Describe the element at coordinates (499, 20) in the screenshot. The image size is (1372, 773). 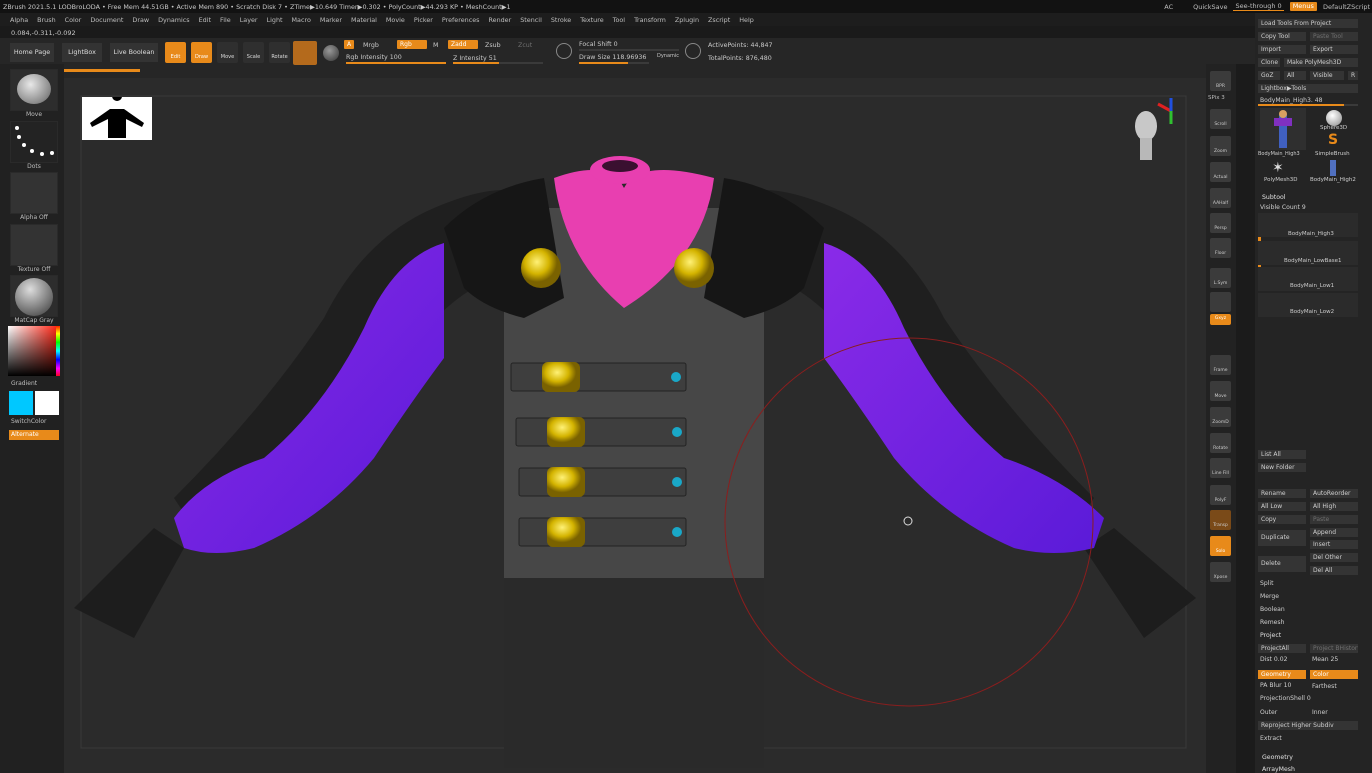
I see `menu-render: Render` at that location.